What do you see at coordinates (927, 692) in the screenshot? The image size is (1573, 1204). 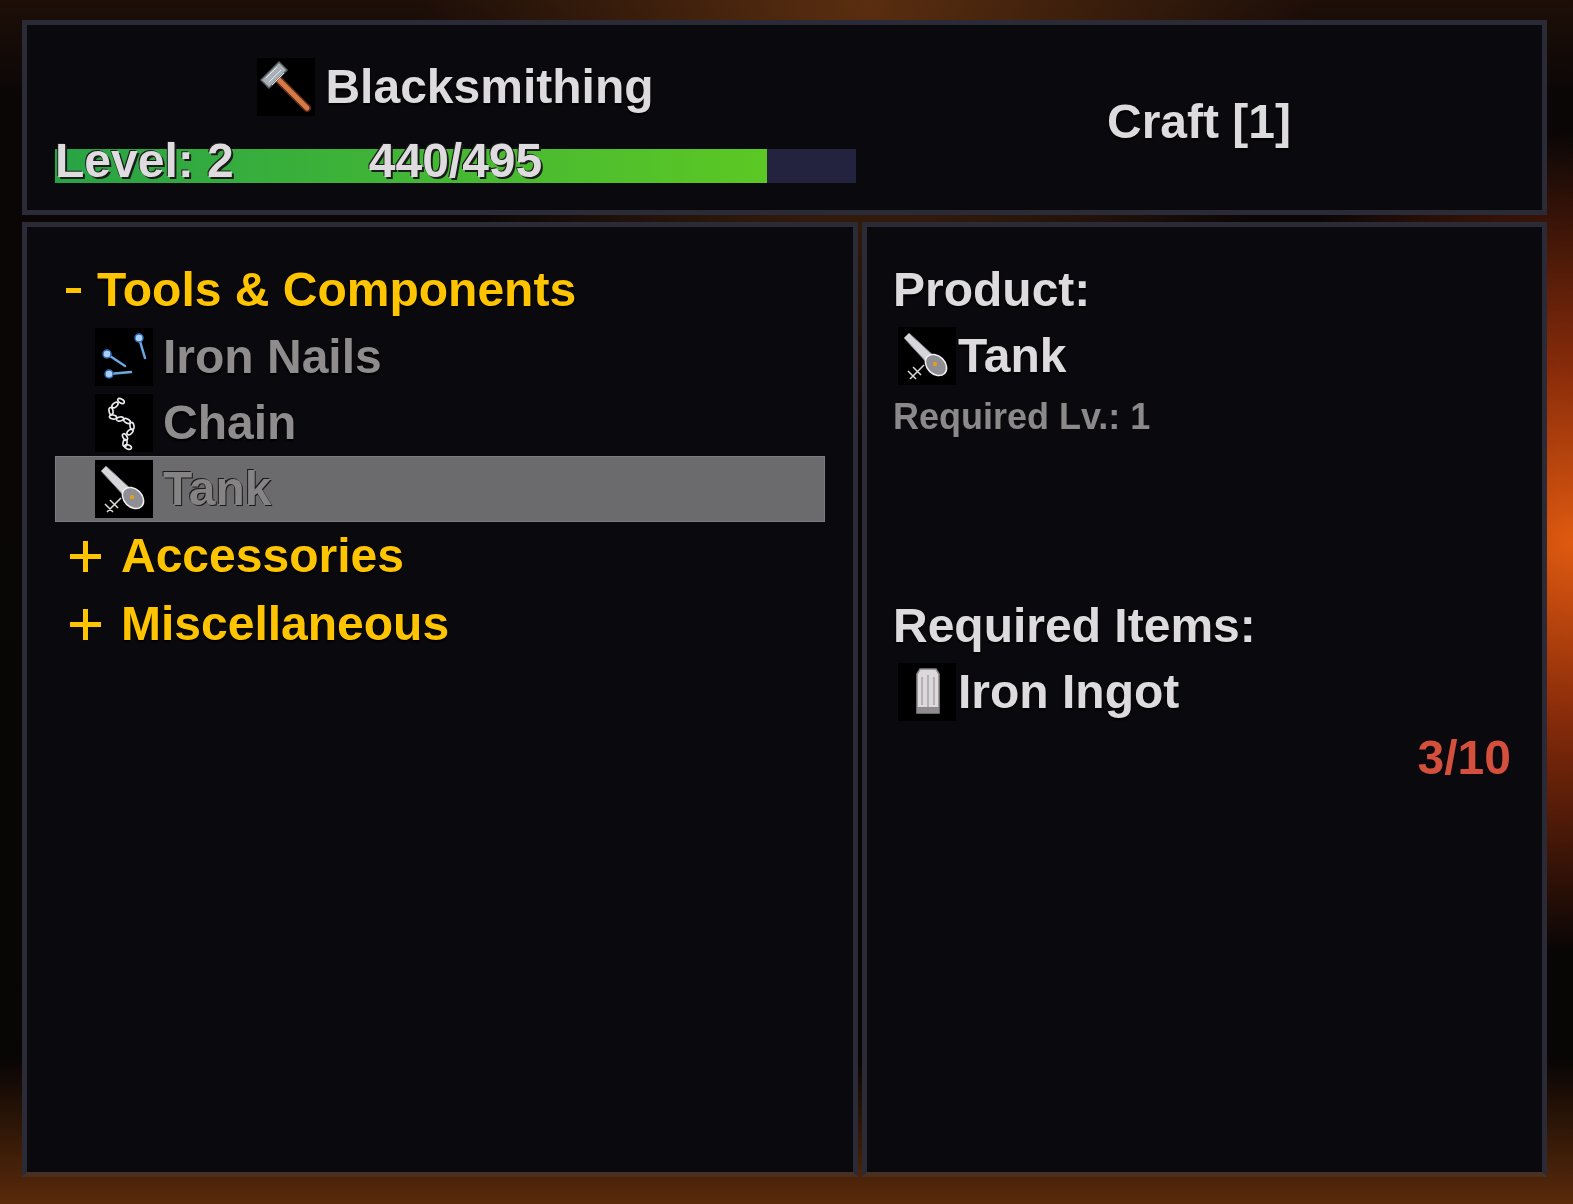 I see `ingot-icon` at bounding box center [927, 692].